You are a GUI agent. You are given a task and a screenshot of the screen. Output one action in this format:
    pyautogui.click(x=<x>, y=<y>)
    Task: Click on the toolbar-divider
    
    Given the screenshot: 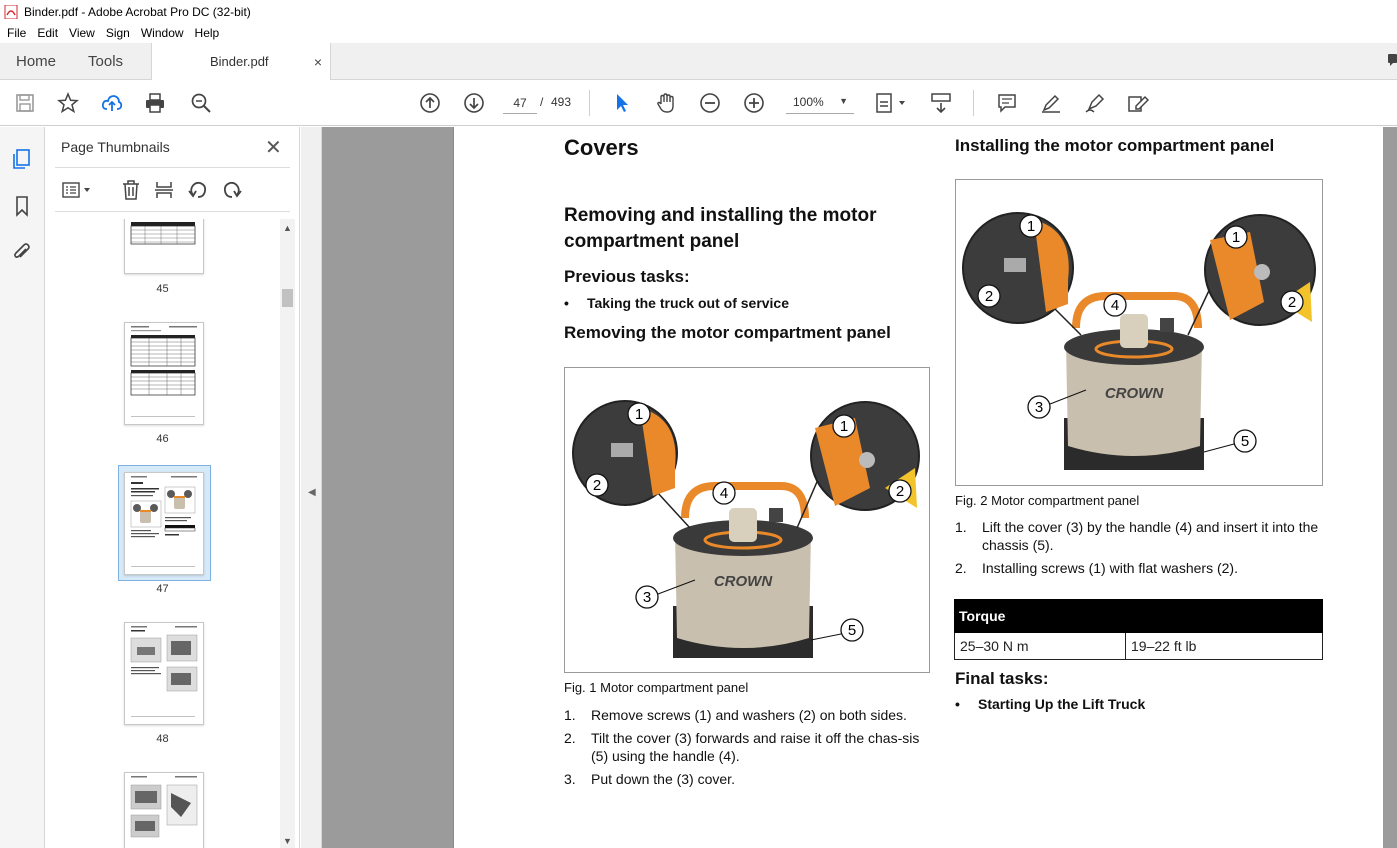 What is the action you would take?
    pyautogui.click(x=589, y=103)
    